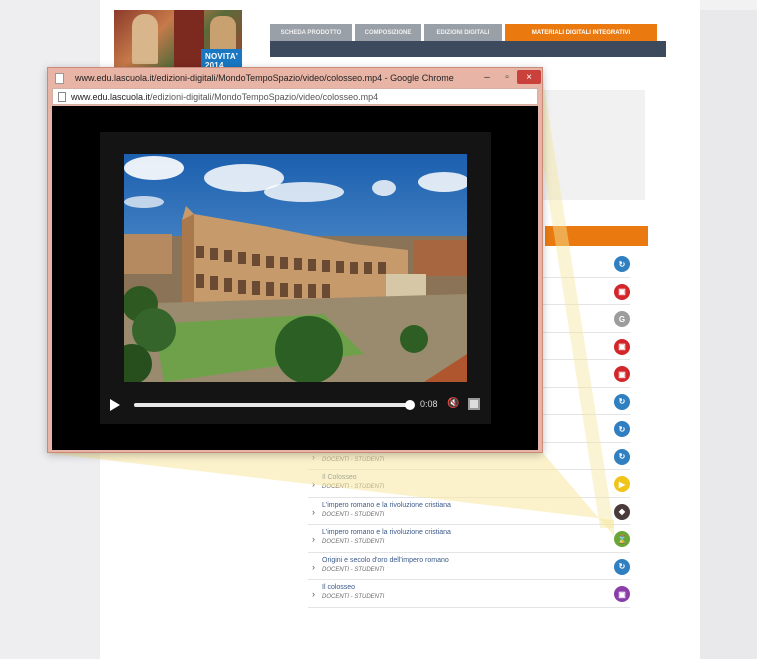 The height and width of the screenshot is (659, 757). Describe the element at coordinates (622, 484) in the screenshot. I see `video-yellow-icon: ▶` at that location.